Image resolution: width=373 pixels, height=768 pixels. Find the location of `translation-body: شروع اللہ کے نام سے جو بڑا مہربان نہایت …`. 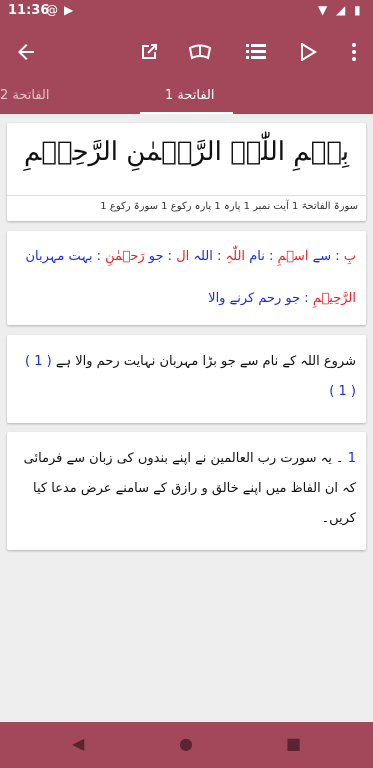

translation-body: شروع اللہ کے نام سے جو بڑا مہربان نہایت … is located at coordinates (205, 361).